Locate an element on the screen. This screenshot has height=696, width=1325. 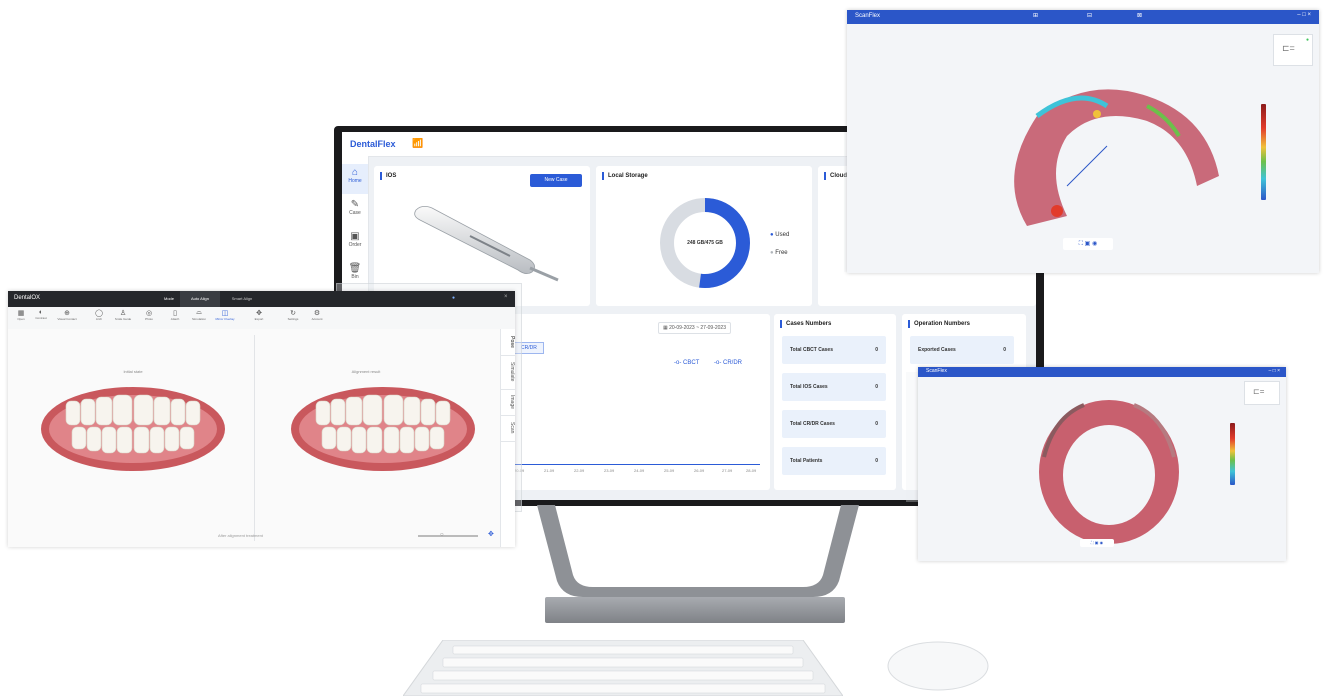
tool-simulation: ⌓ Simulation is located at coordinates (199, 315).